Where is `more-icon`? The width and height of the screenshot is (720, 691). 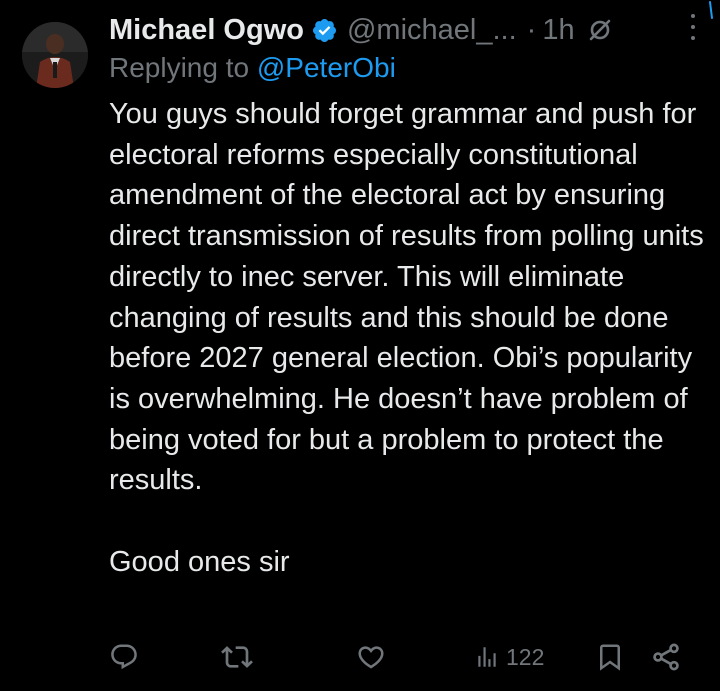 more-icon is located at coordinates (693, 27).